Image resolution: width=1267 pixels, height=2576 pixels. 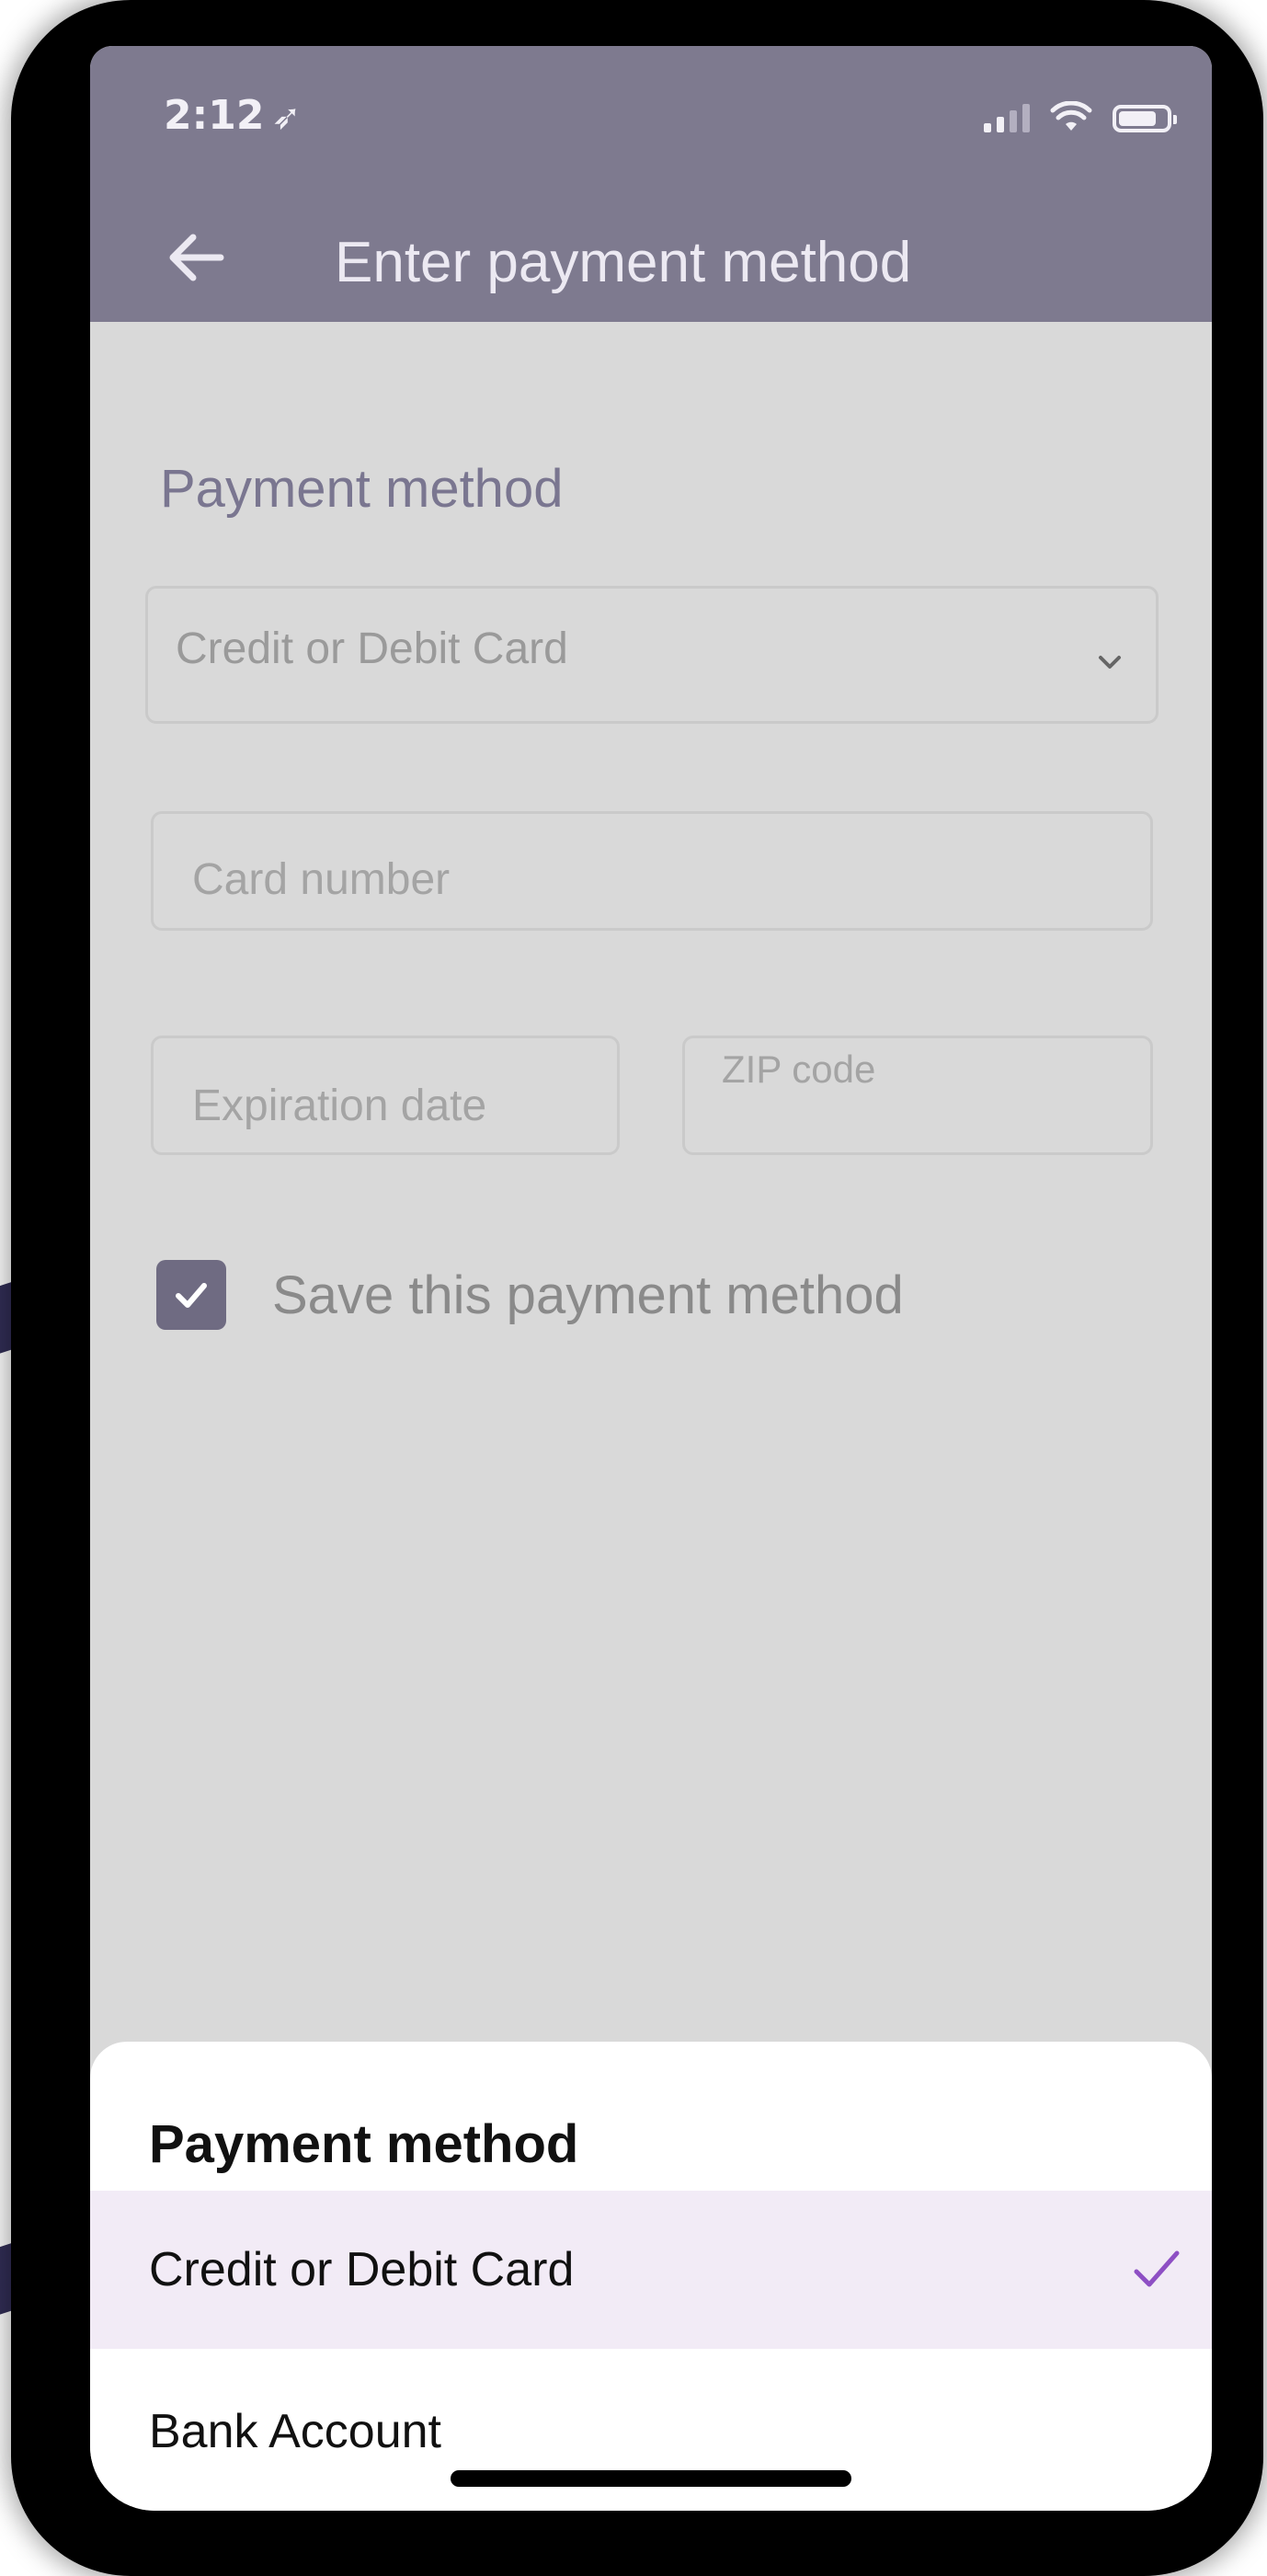 I want to click on expiration-date-placeholder: Expiration date, so click(x=339, y=1106).